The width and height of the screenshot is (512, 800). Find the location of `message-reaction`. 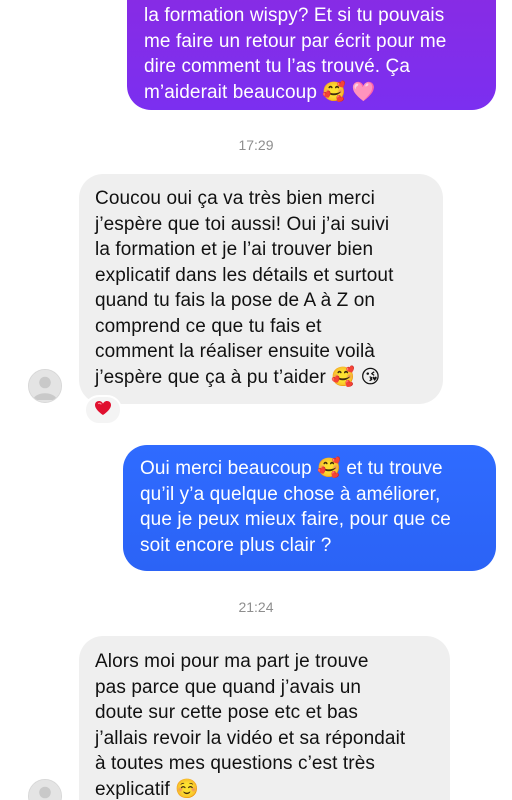

message-reaction is located at coordinates (103, 410).